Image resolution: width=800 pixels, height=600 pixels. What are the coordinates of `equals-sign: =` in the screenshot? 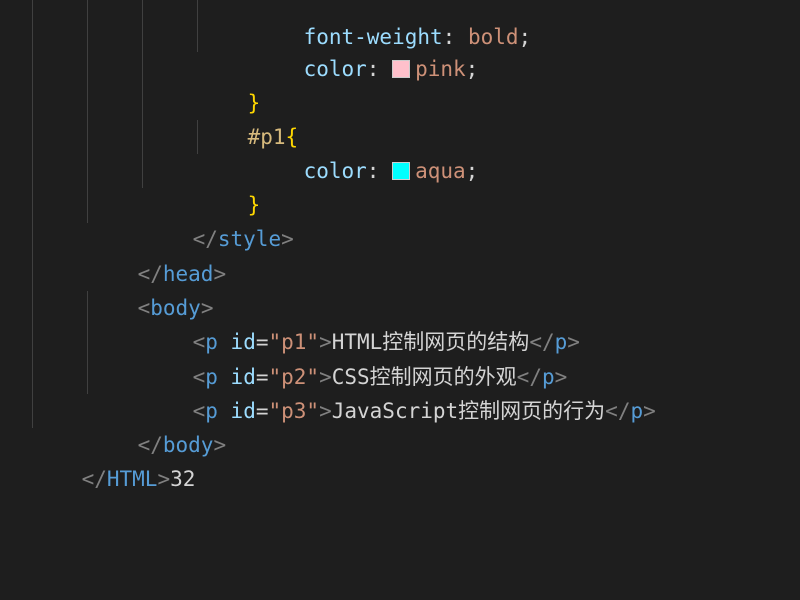 It's located at (262, 411).